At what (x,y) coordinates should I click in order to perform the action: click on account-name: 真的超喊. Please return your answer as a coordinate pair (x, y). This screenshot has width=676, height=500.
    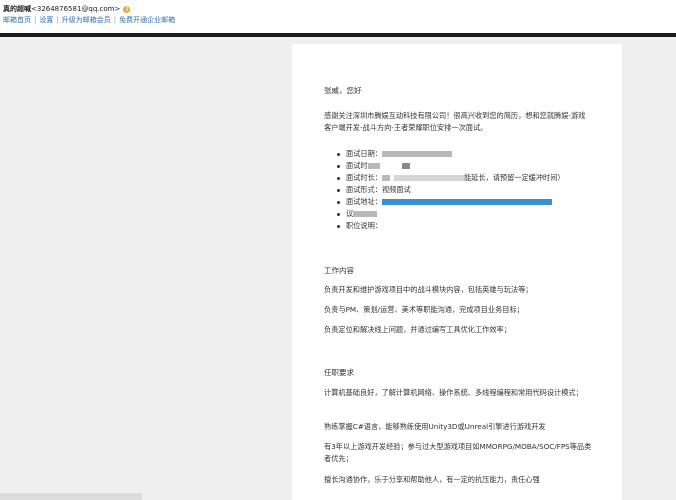
    Looking at the image, I should click on (17, 9).